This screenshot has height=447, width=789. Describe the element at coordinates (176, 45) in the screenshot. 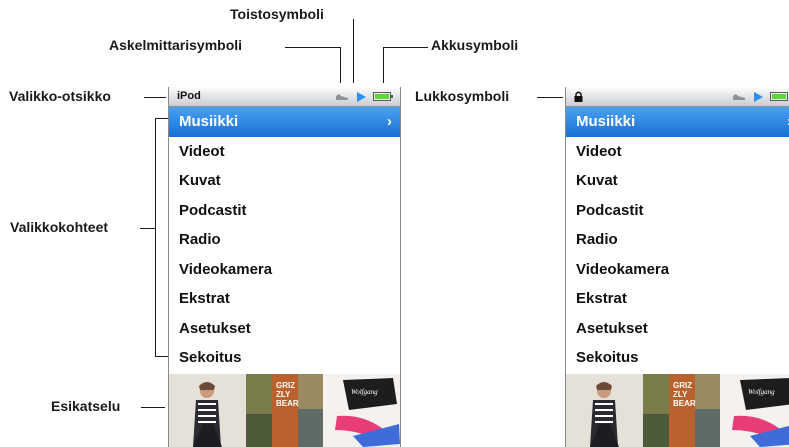

I see `callout-askelmittarisymboli: Askelmittarisymboli` at that location.